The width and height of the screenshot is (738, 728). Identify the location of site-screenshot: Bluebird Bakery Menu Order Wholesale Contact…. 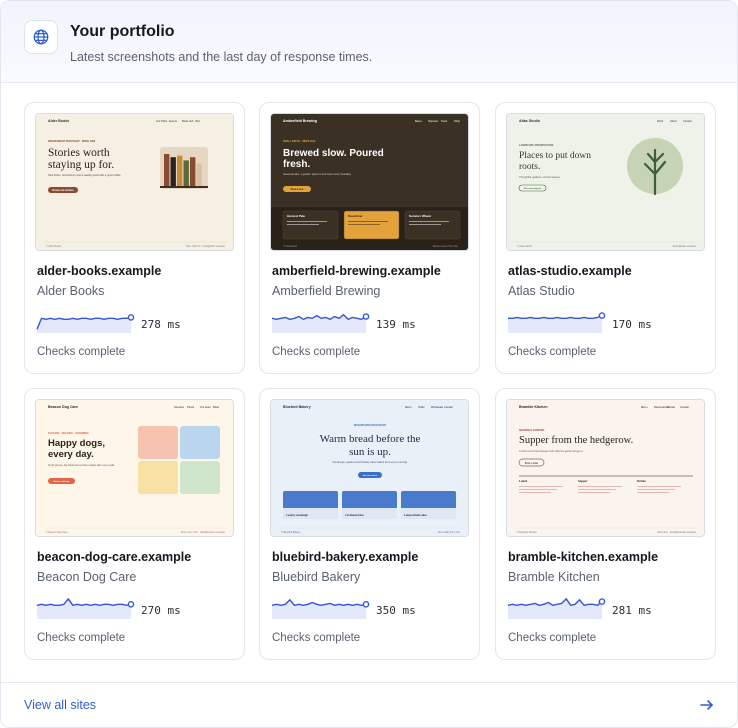
(369, 468).